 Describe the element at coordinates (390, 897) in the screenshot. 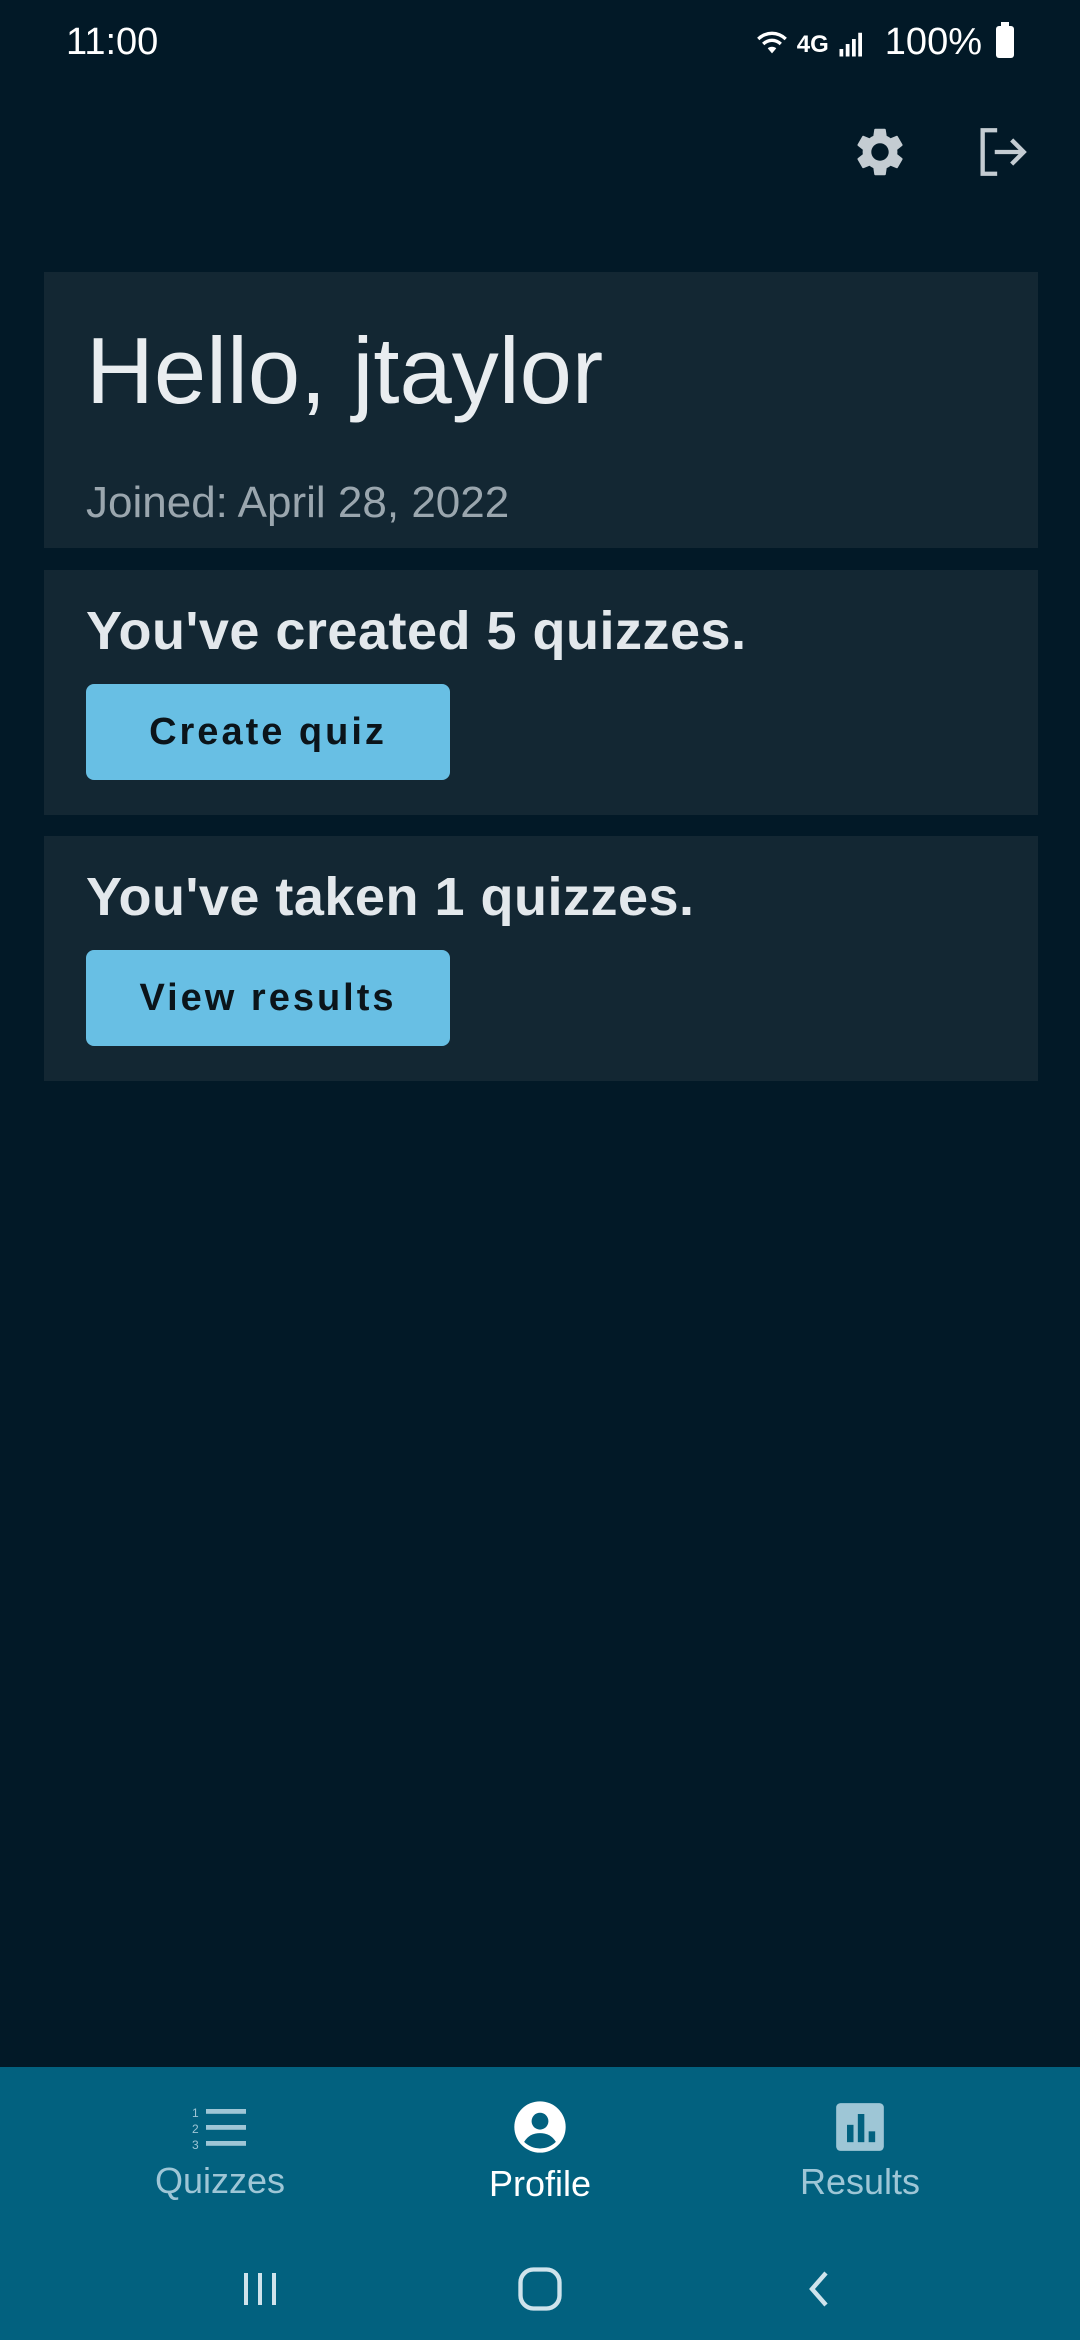

I see `taken-quizzes-text: You've taken 1 quizzes.` at that location.